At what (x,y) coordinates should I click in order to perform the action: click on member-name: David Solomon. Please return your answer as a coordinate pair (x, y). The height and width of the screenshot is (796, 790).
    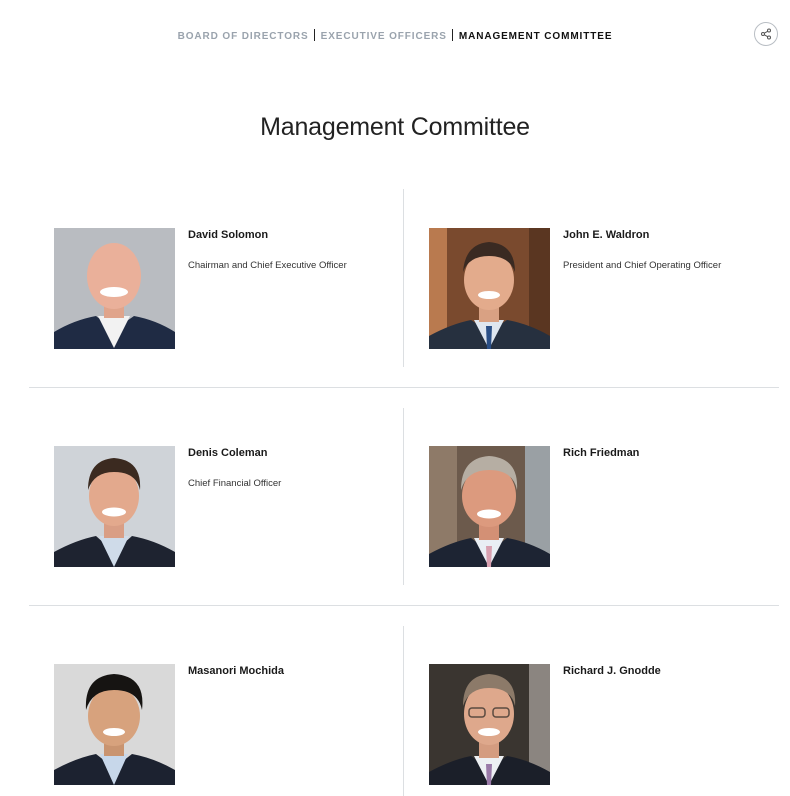
    Looking at the image, I should click on (228, 235).